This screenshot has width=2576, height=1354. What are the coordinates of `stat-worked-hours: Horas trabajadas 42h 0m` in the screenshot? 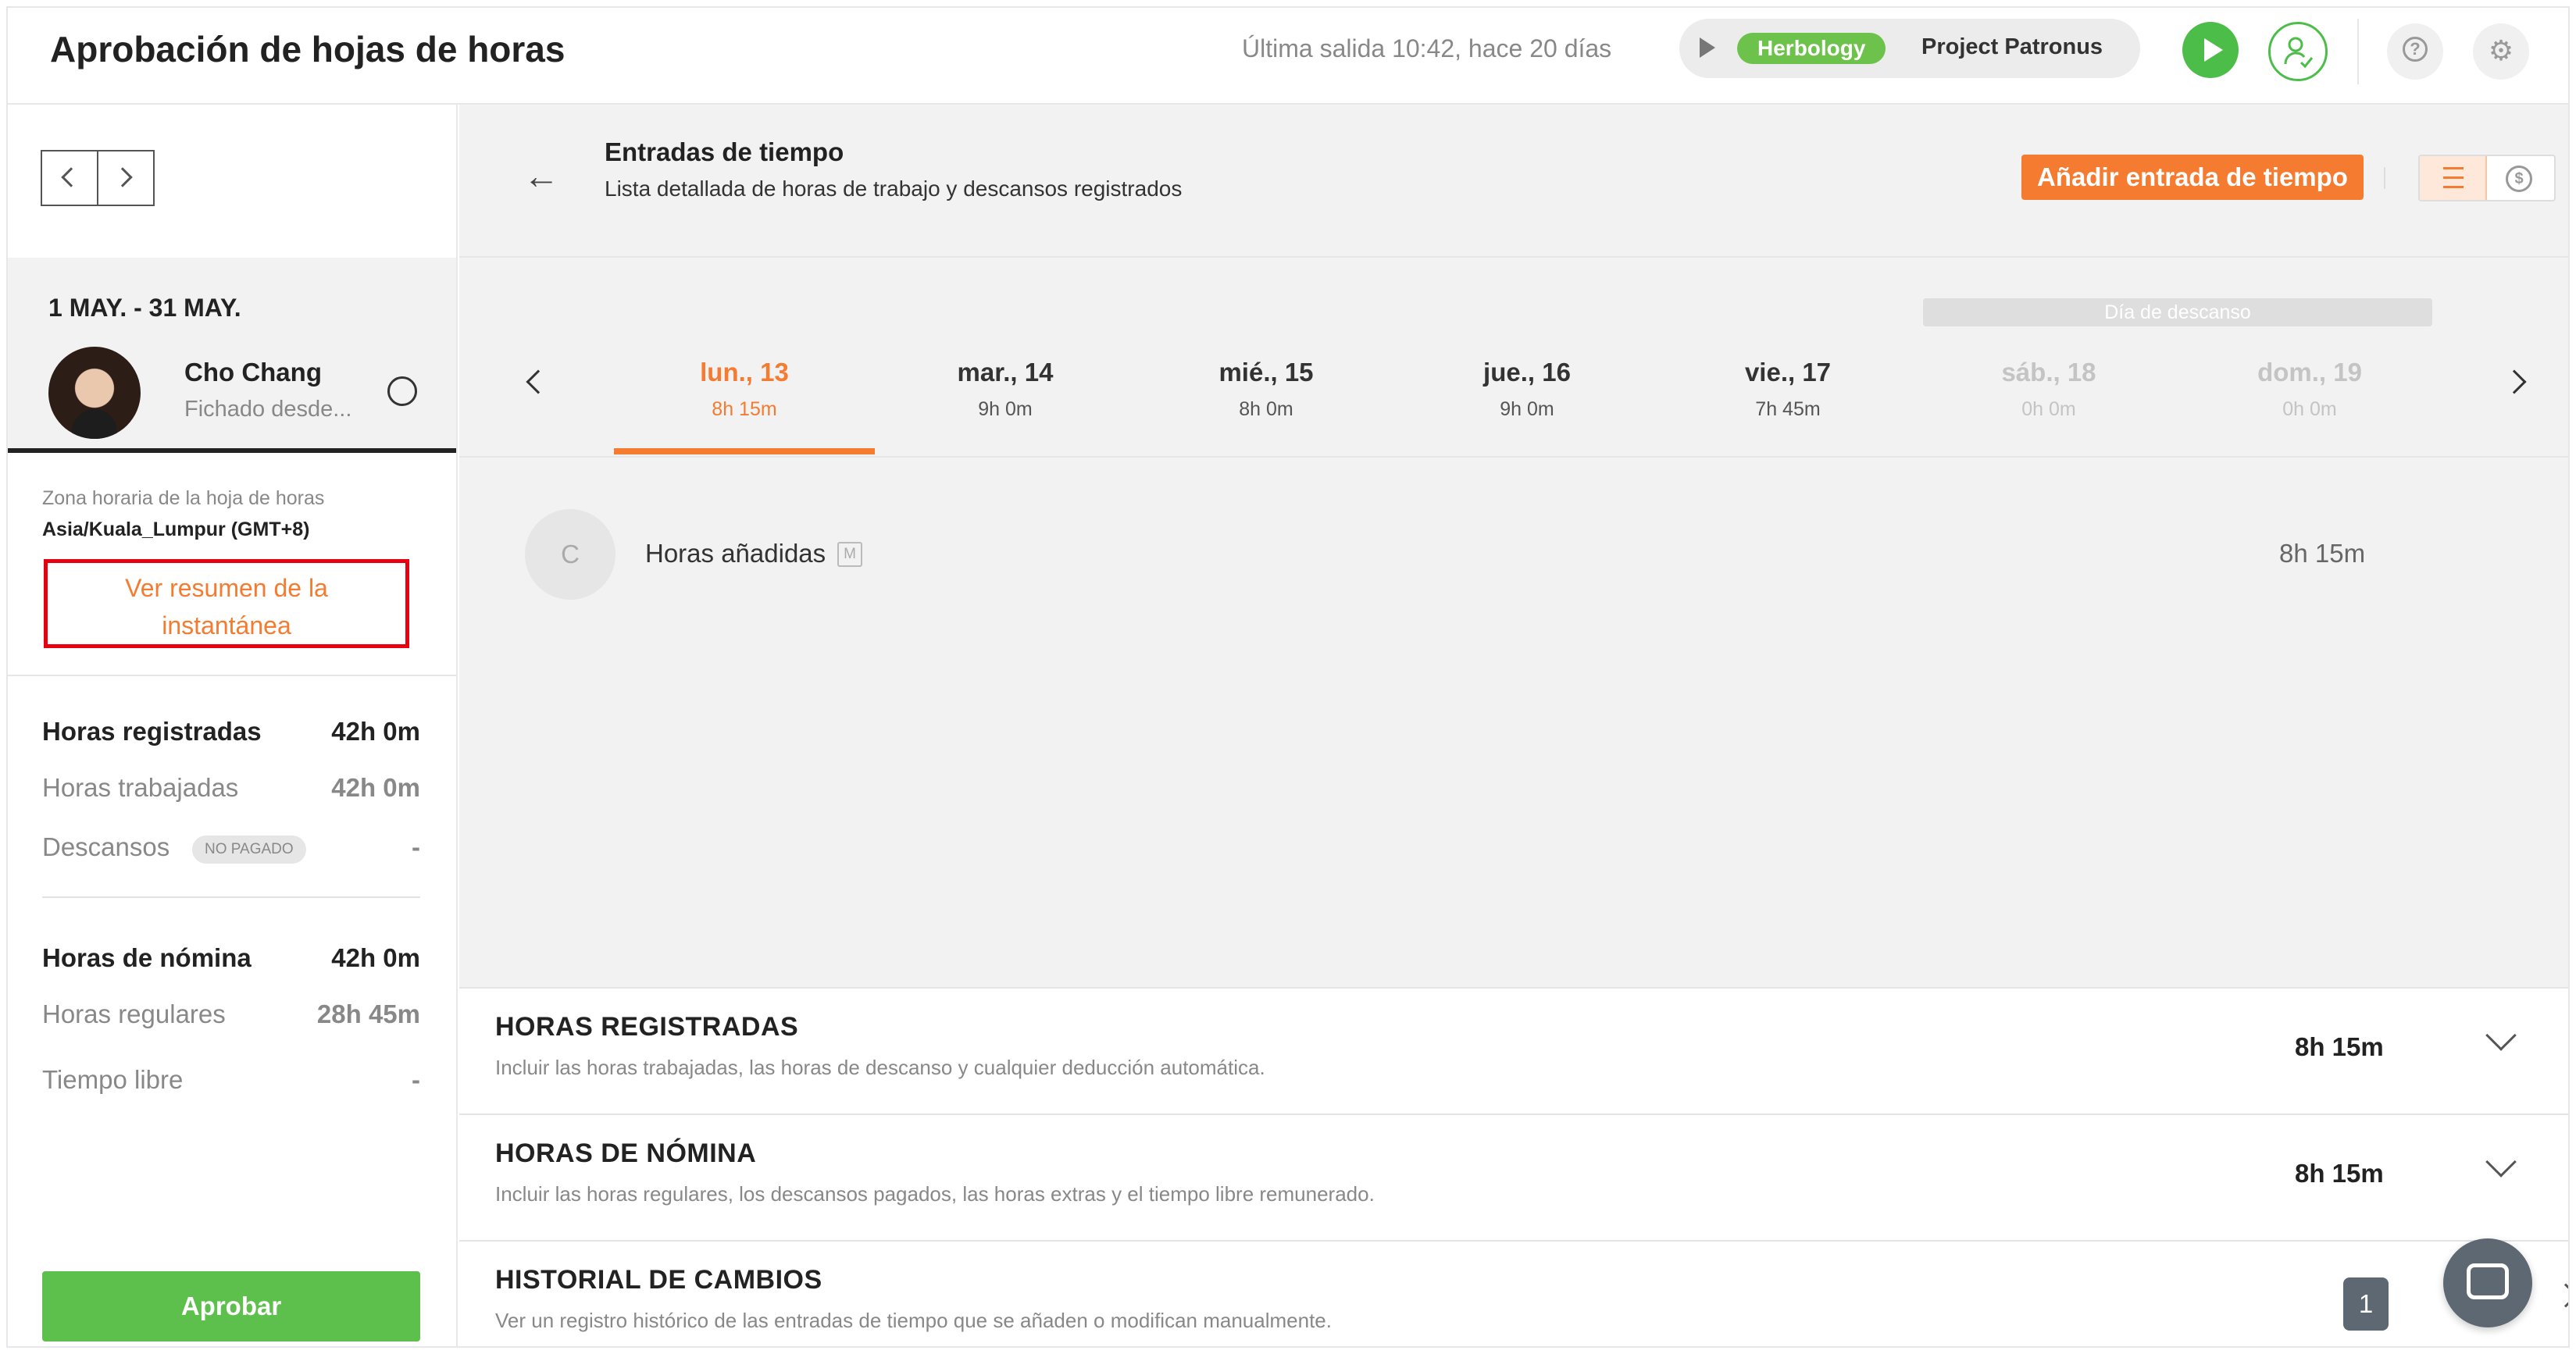 It's located at (231, 790).